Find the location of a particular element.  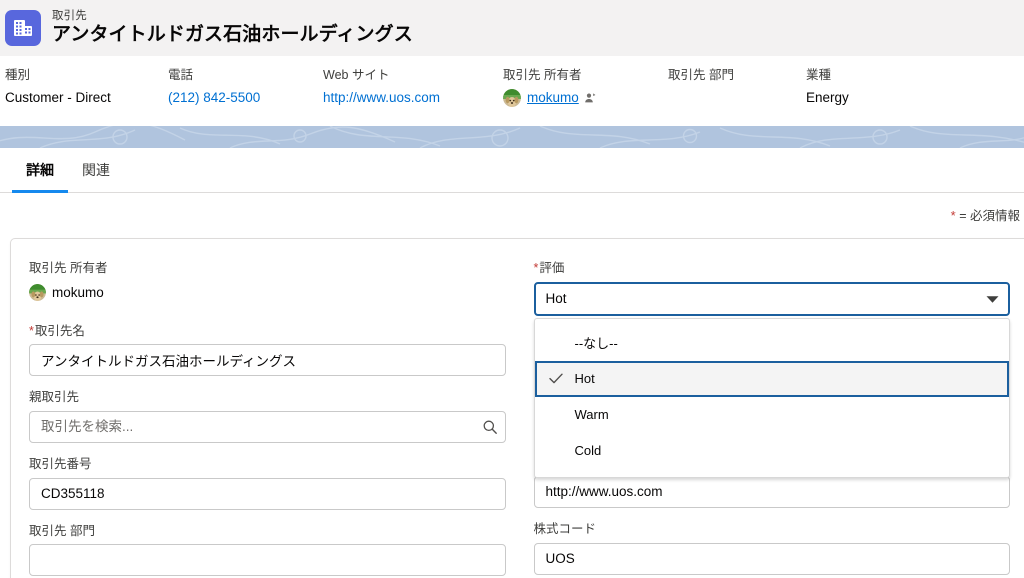

field-account-site: 取引先 部門 is located at coordinates (267, 550).